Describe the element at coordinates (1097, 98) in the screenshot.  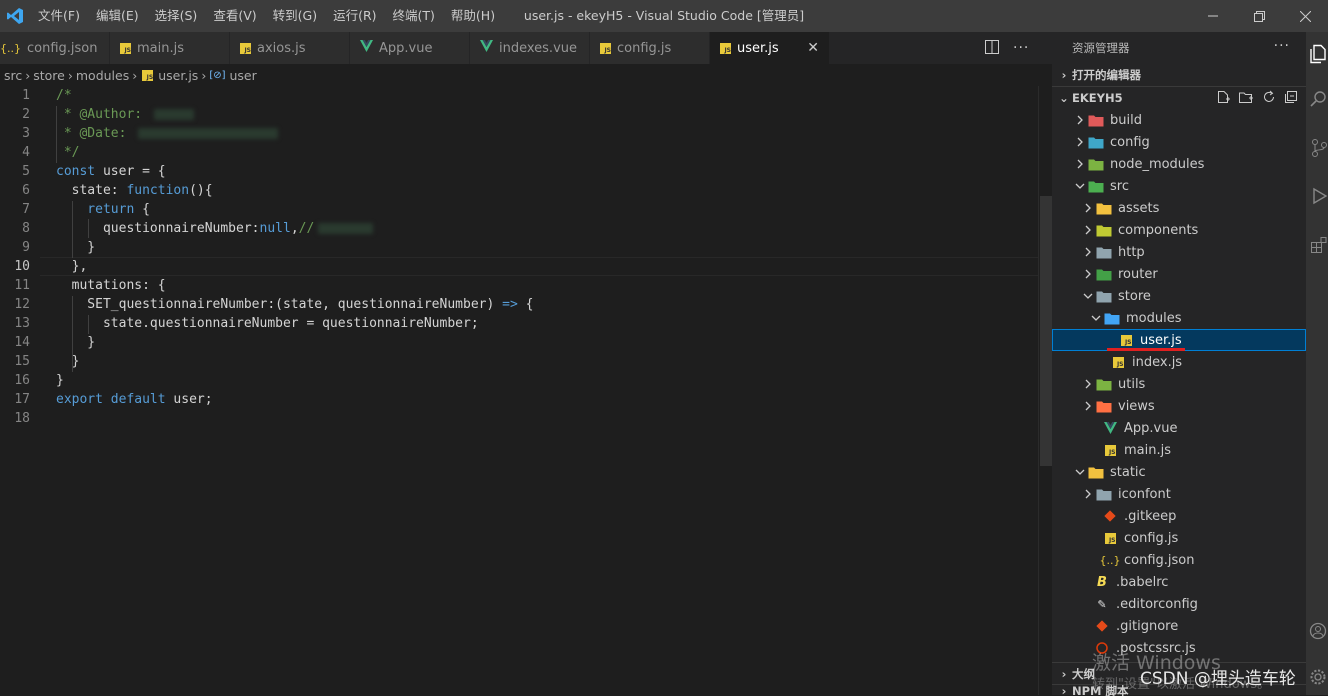
I see `project-label: EKEYH5` at that location.